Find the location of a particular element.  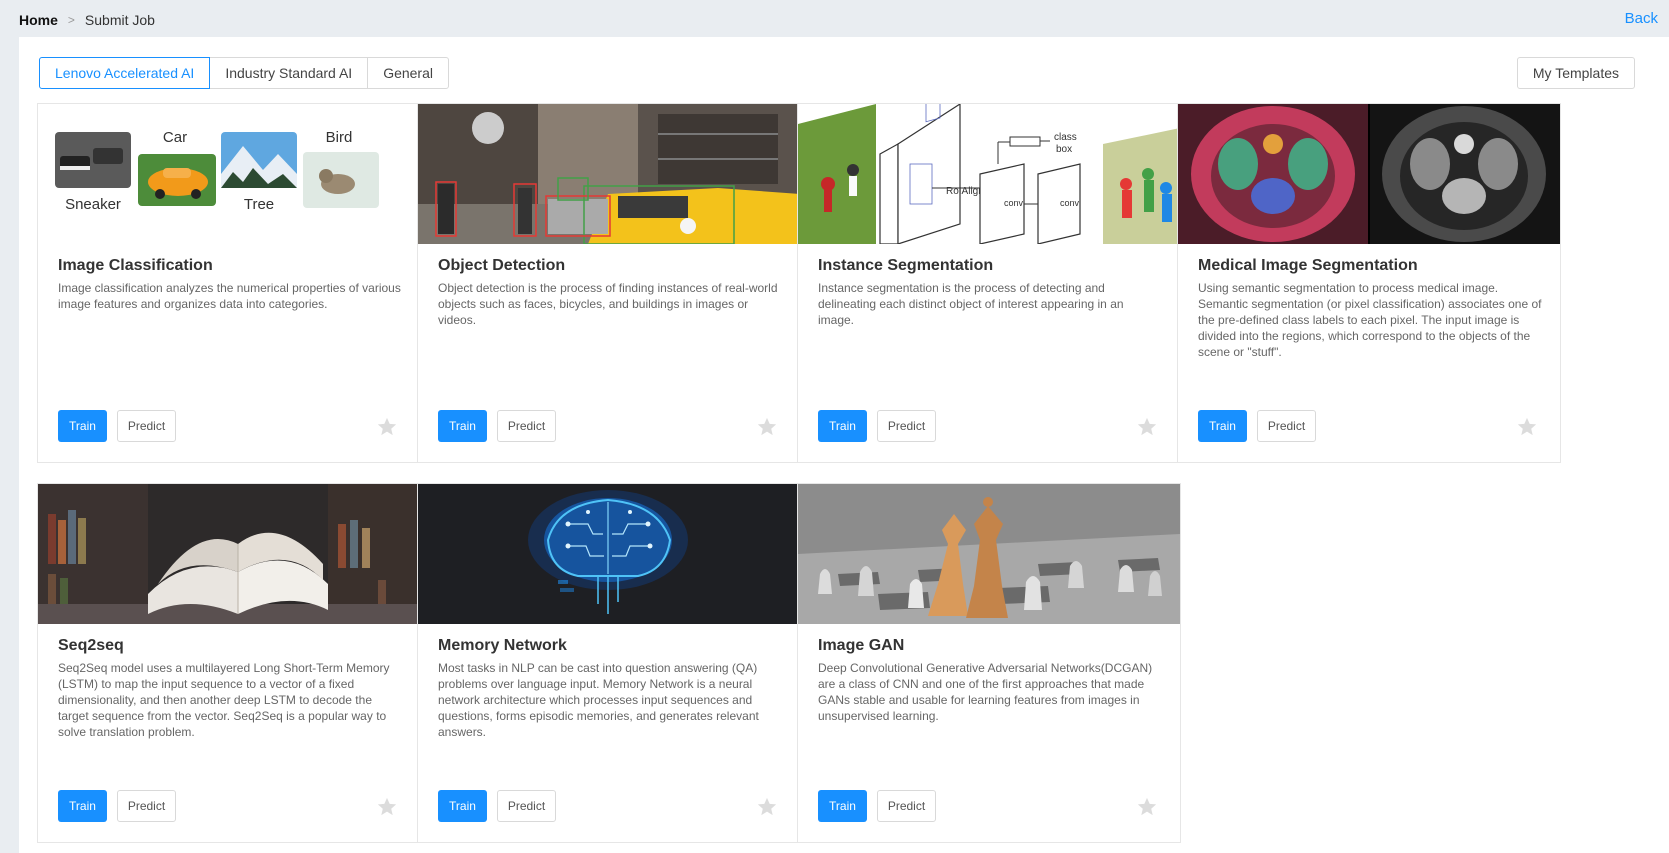

card-title: Object Detection is located at coordinates (502, 265).